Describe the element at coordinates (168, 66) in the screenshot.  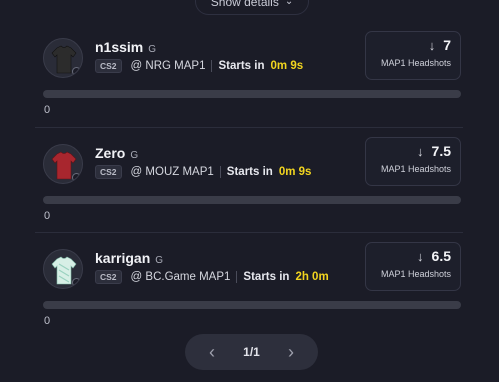
I see `matchup: @ NRG MAP1` at that location.